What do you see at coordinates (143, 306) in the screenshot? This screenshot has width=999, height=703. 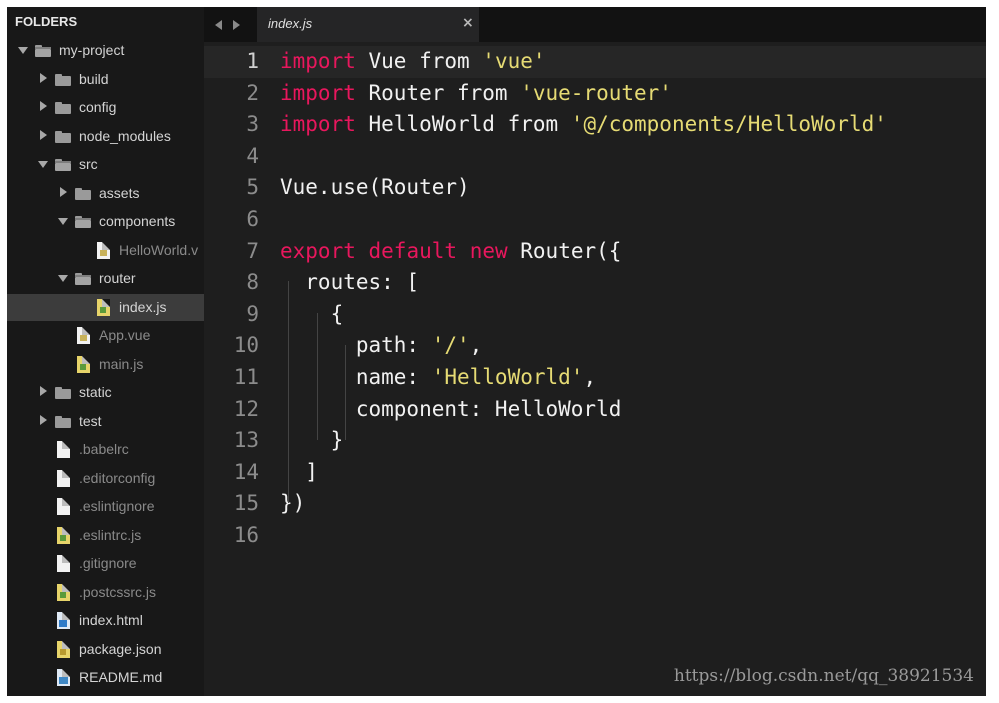 I see `tree-item-label: index.js` at bounding box center [143, 306].